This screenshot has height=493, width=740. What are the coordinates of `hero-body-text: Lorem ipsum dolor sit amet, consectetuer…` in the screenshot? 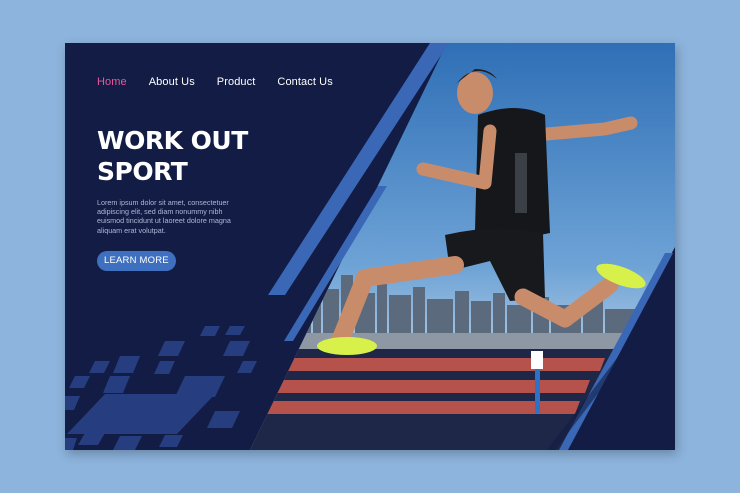 It's located at (164, 216).